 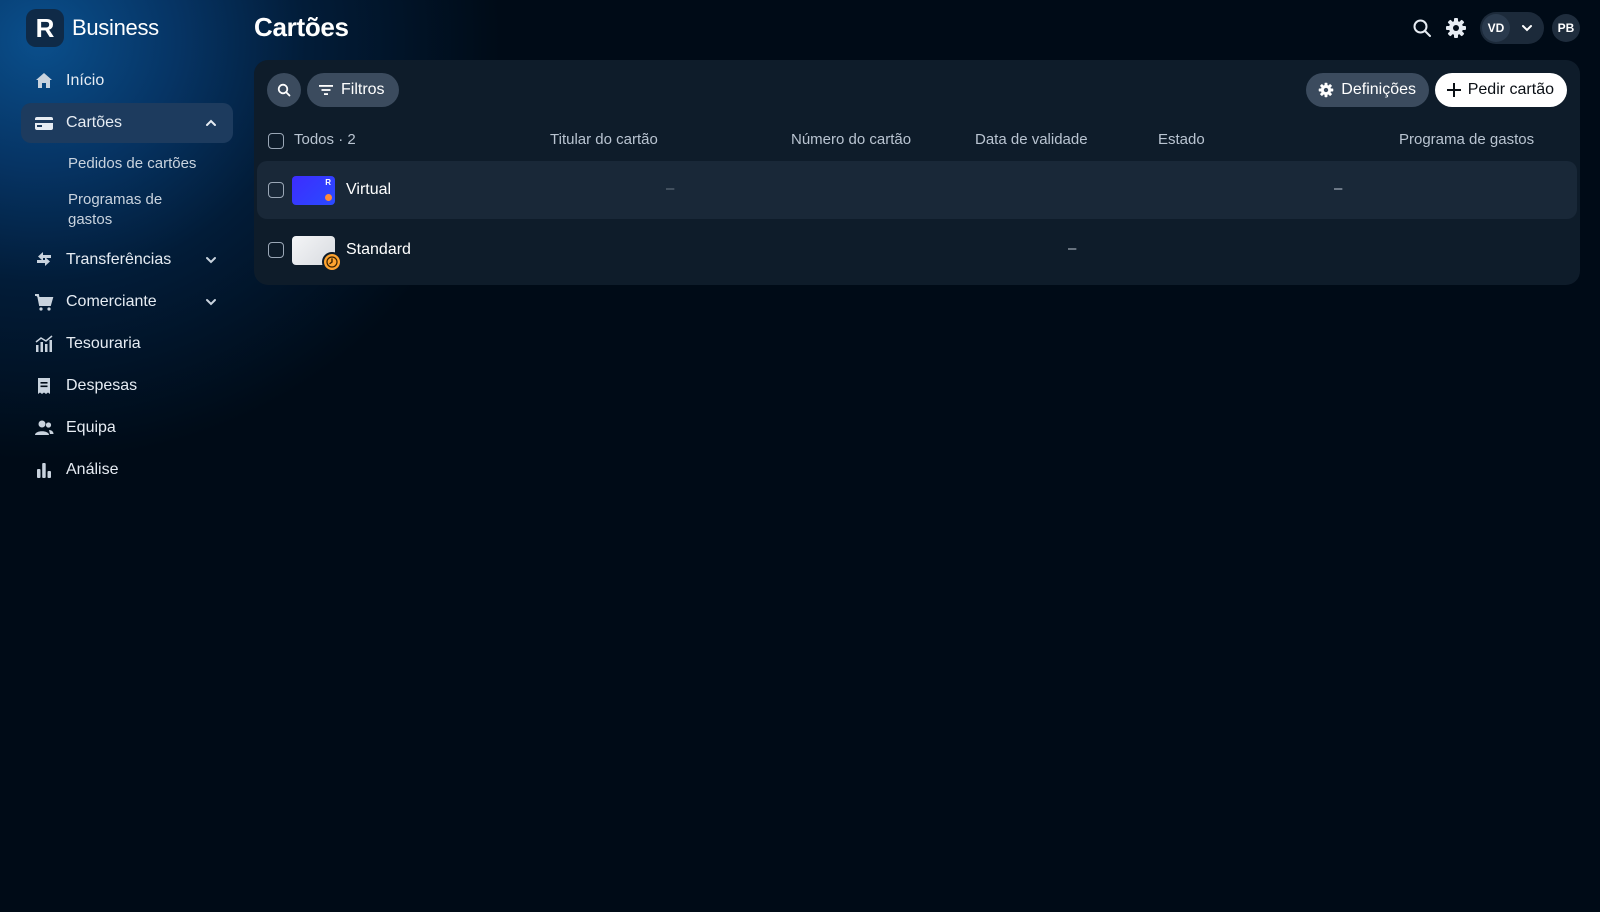 What do you see at coordinates (1378, 89) in the screenshot?
I see `settings-label: Definições` at bounding box center [1378, 89].